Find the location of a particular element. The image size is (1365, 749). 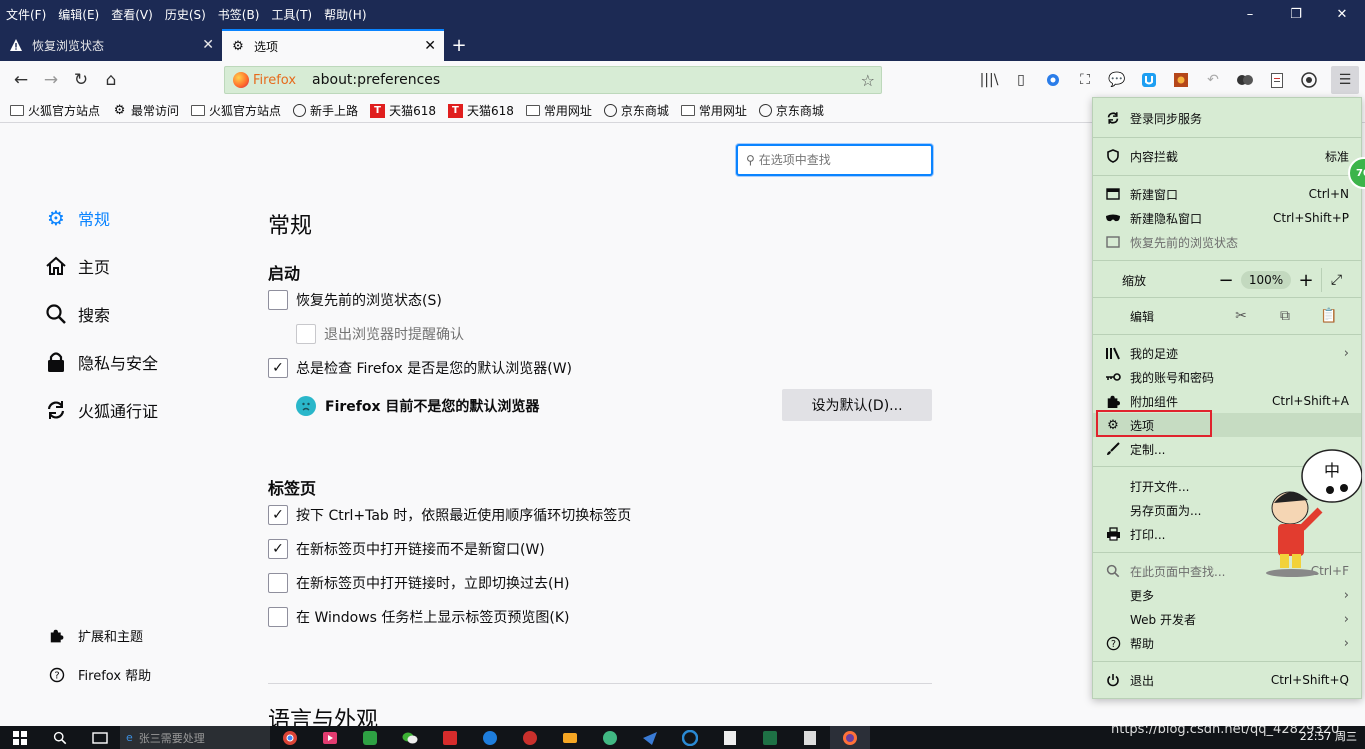

zoom-out-button: − is located at coordinates (1226, 280).